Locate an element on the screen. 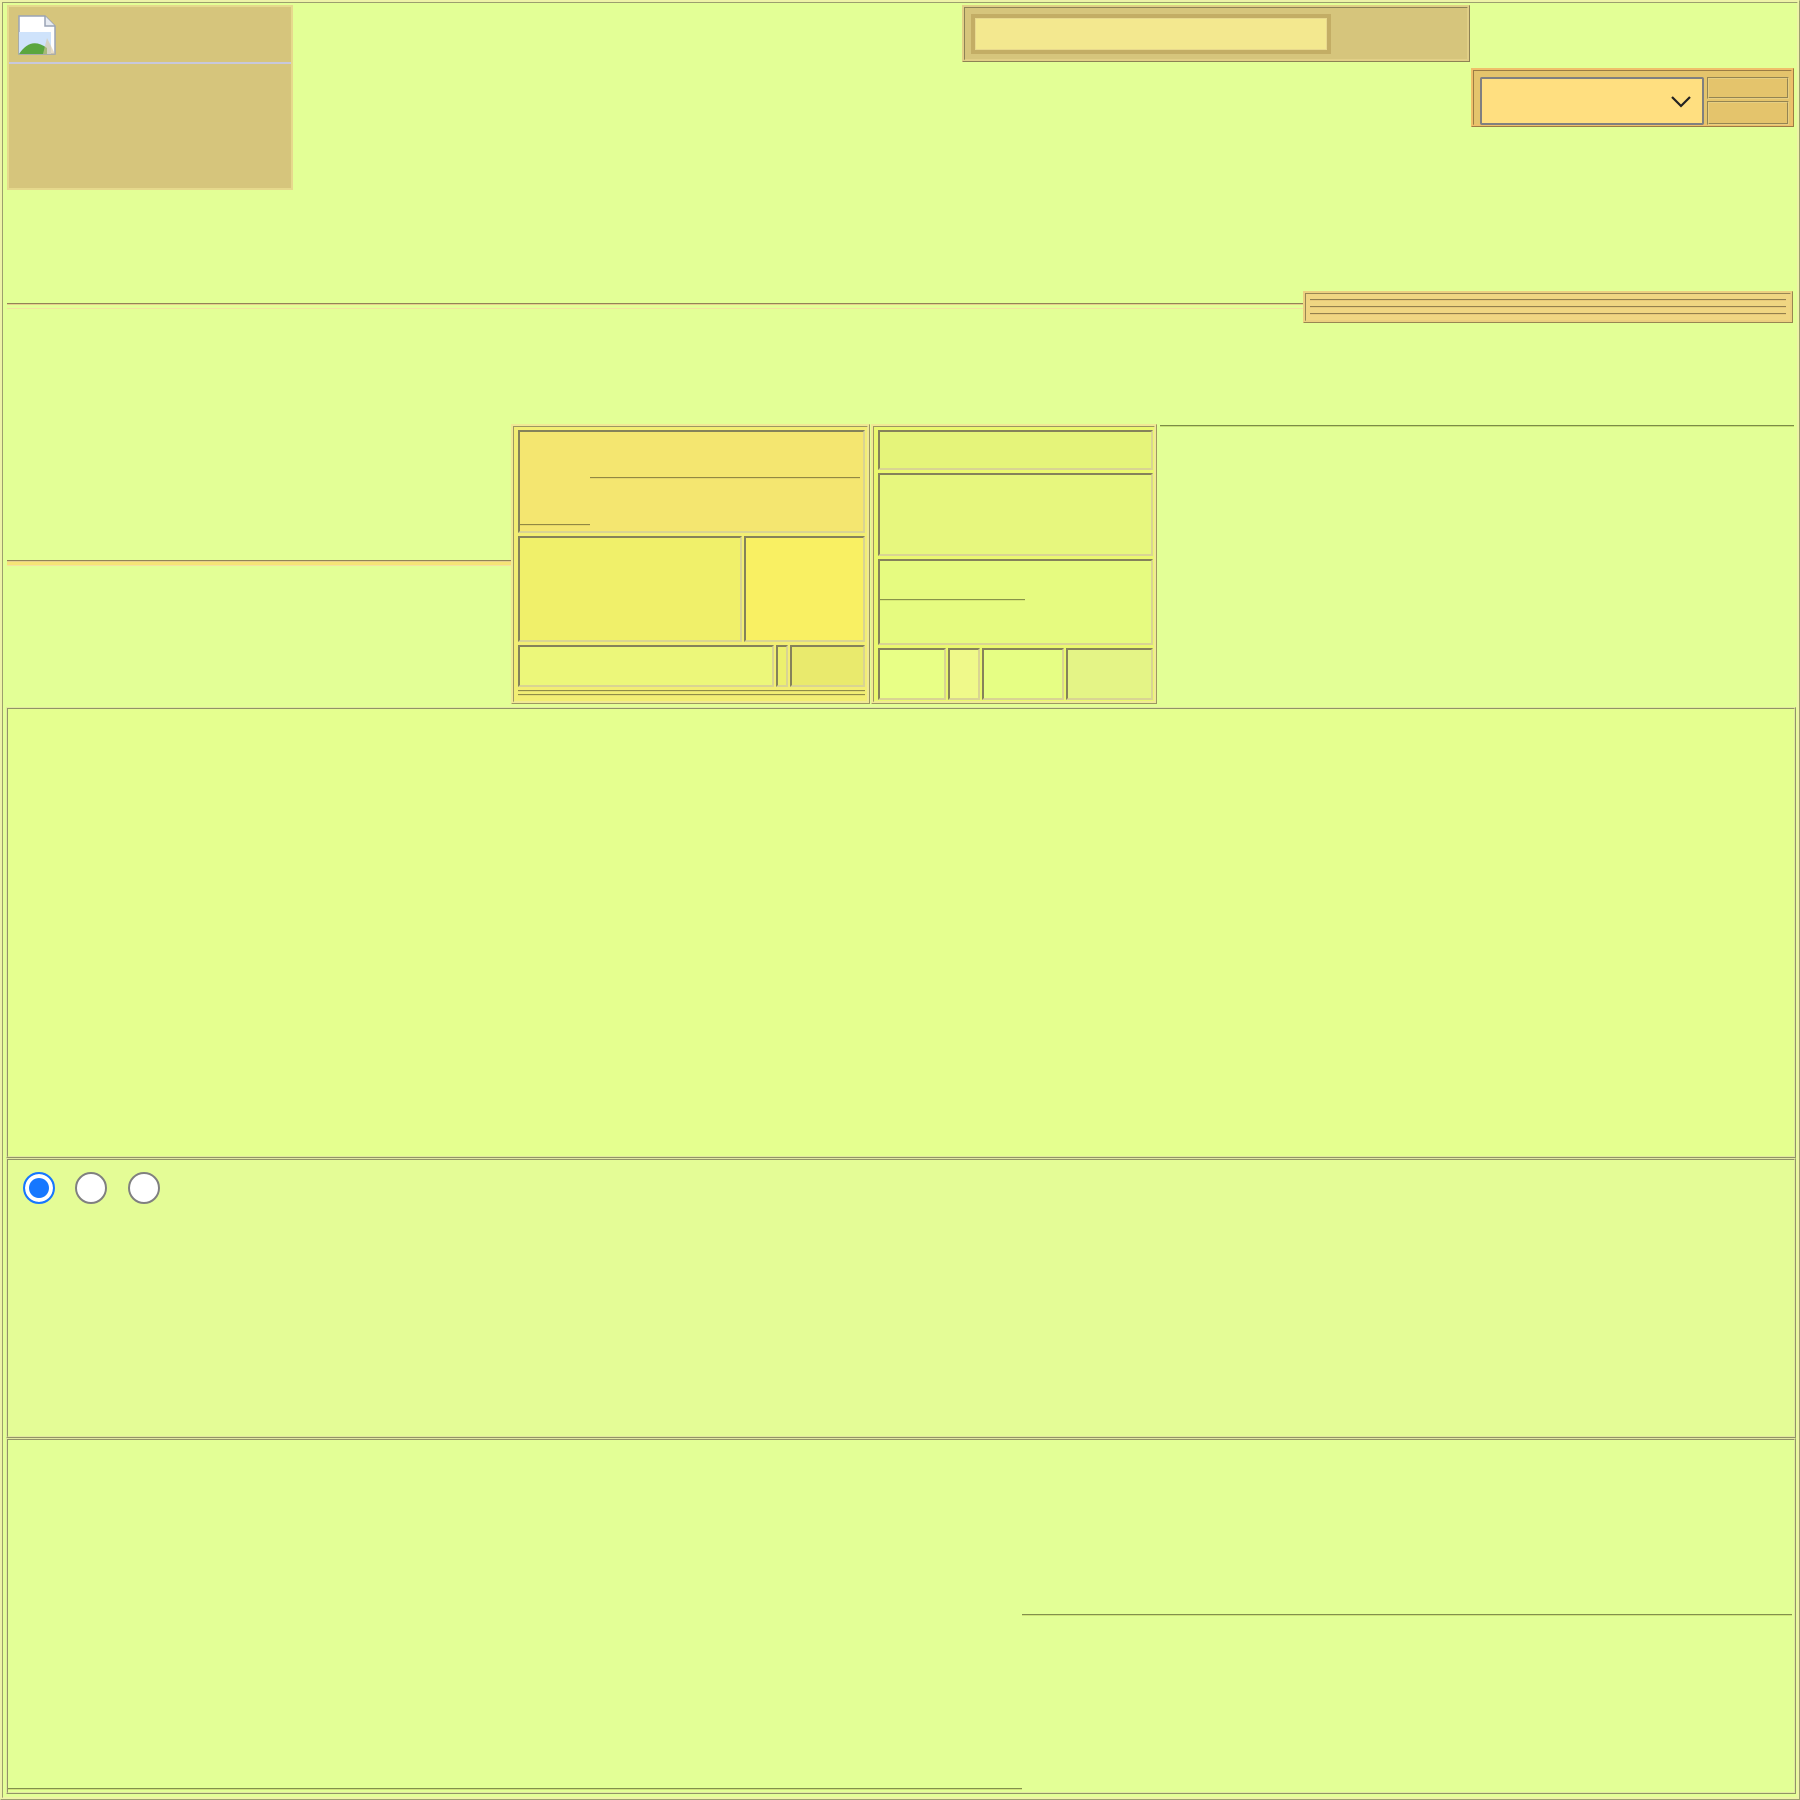 The width and height of the screenshot is (1800, 1800). select-side-bottom is located at coordinates (1748, 113).